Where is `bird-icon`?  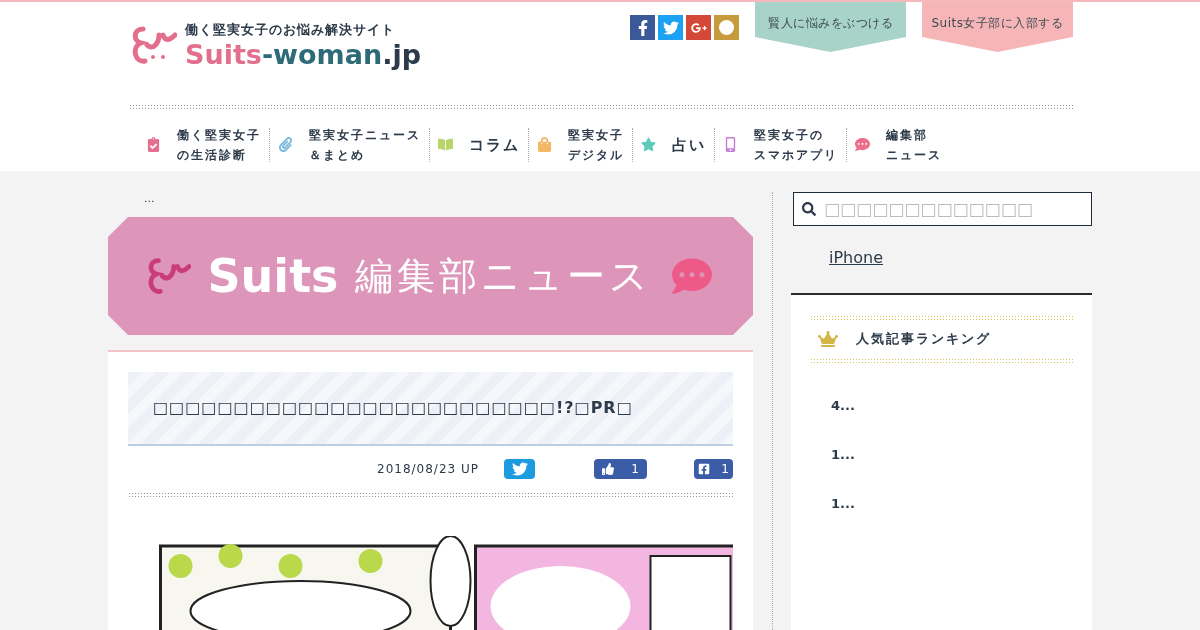
bird-icon is located at coordinates (519, 469).